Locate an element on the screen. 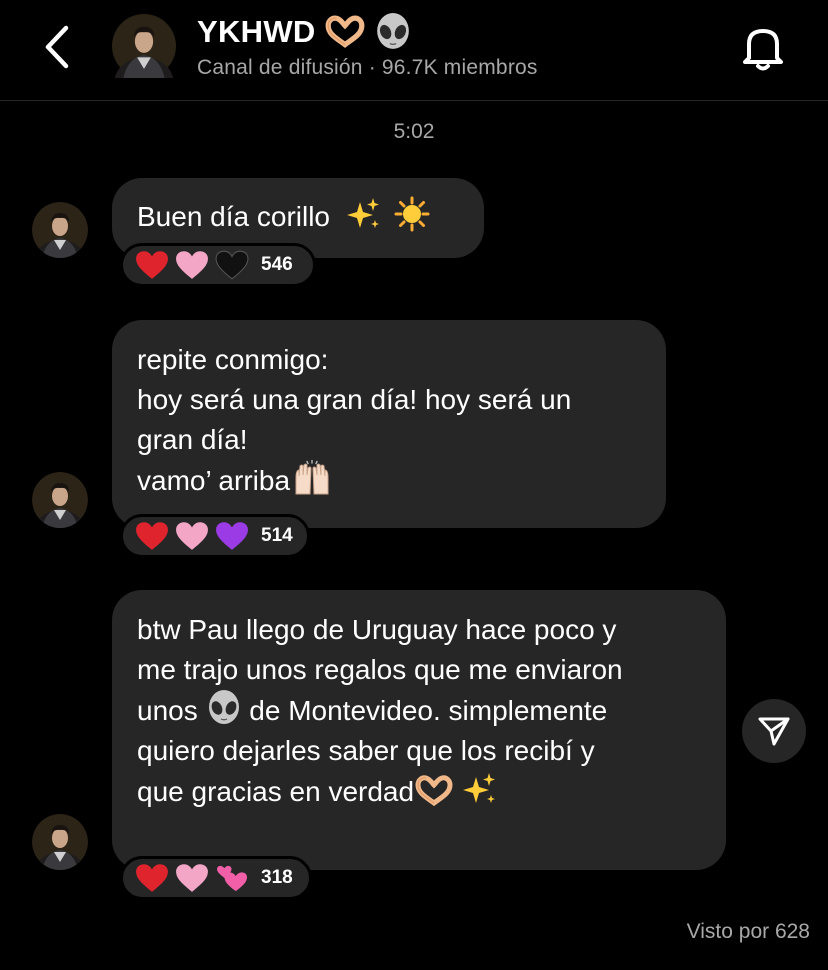 This screenshot has width=828, height=970. black-heart-icon is located at coordinates (232, 265).